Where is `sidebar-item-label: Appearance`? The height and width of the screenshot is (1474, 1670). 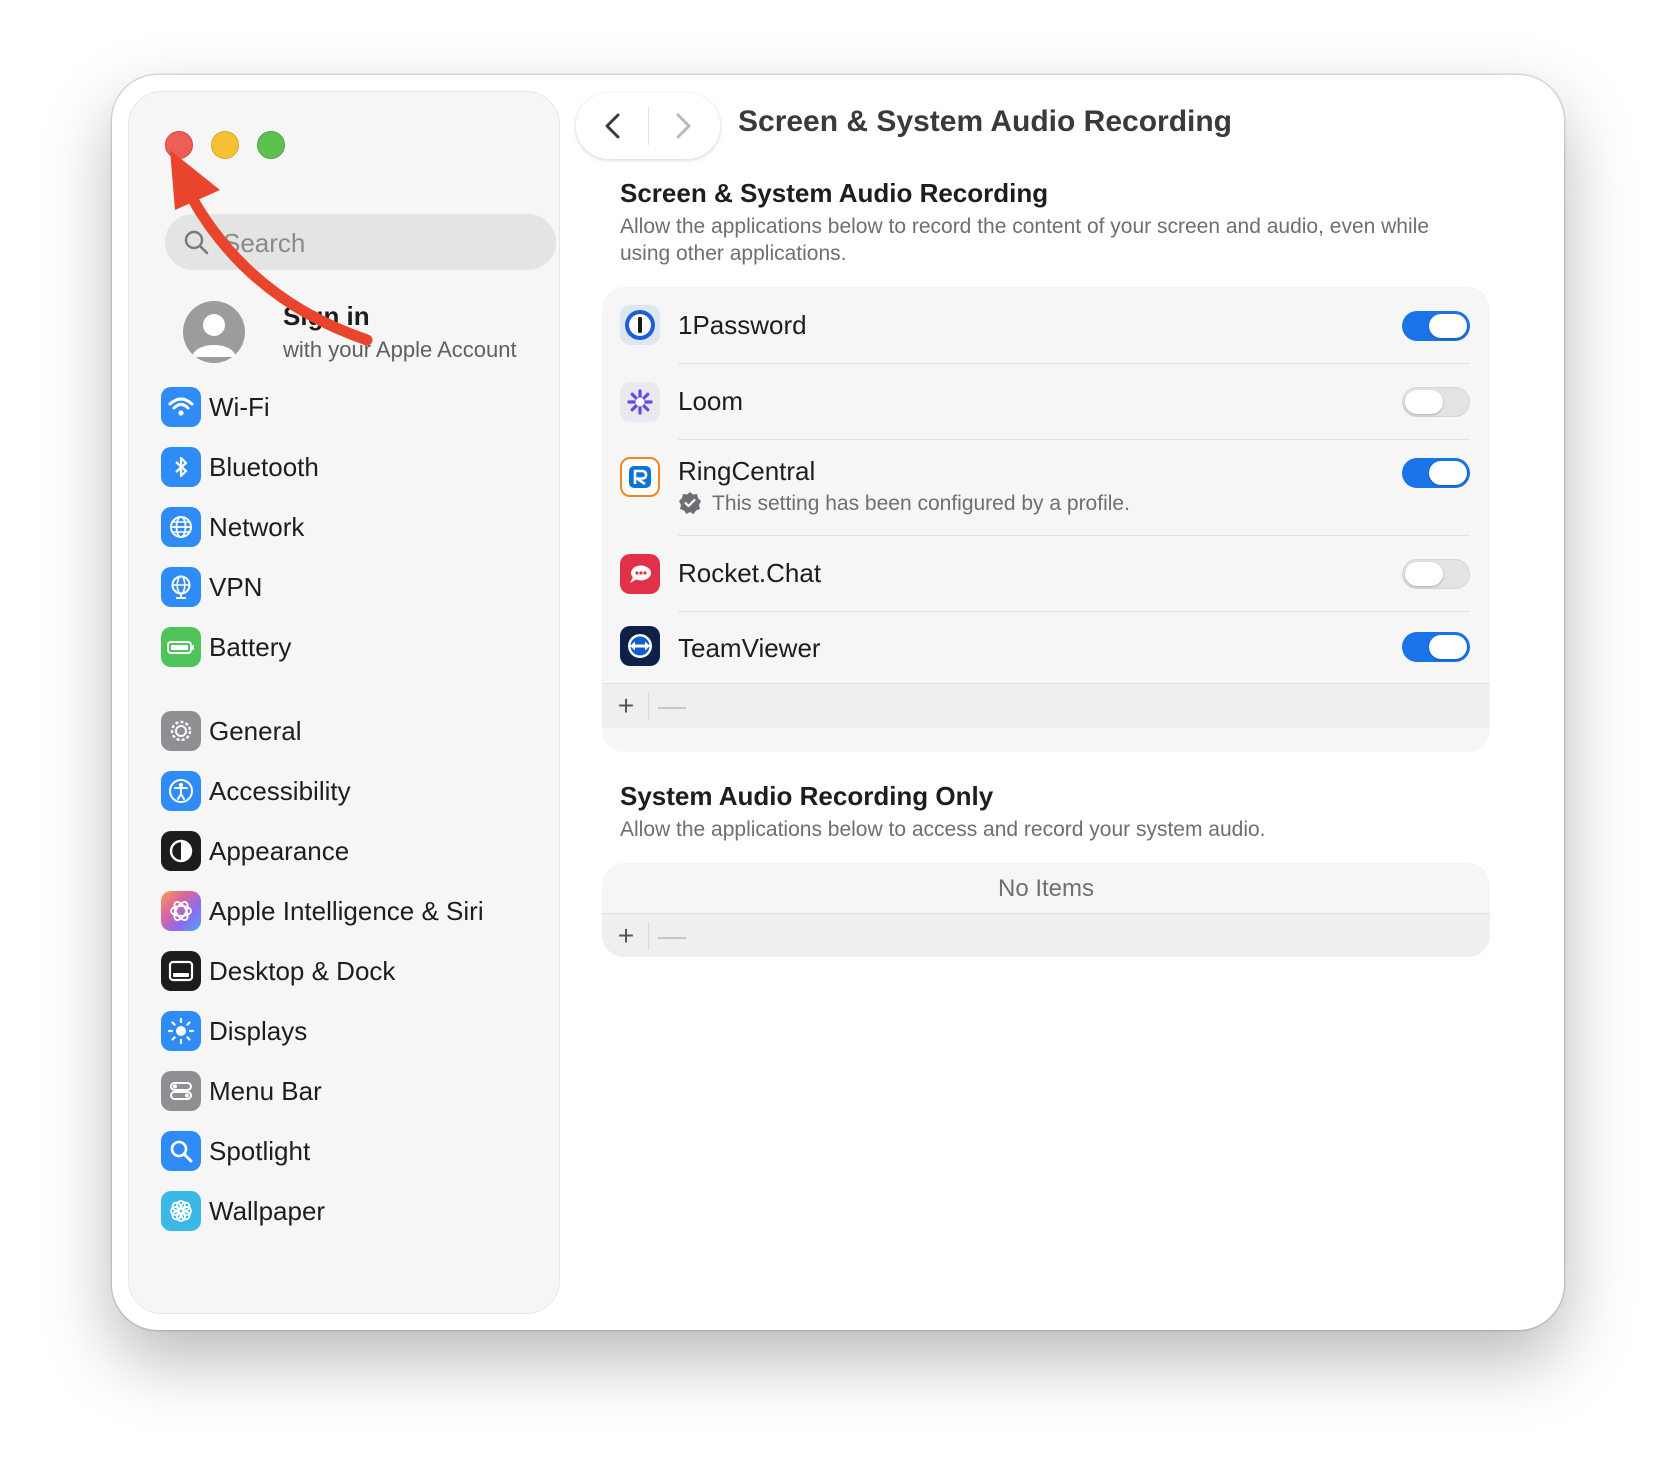
sidebar-item-label: Appearance is located at coordinates (279, 851).